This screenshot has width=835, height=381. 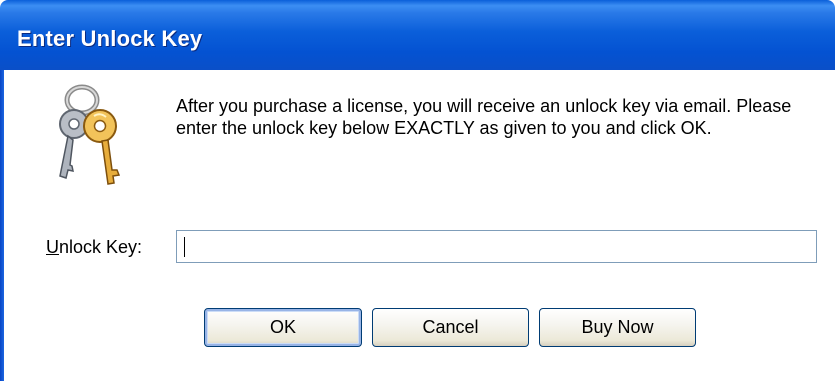 What do you see at coordinates (90, 134) in the screenshot?
I see `keys-icon` at bounding box center [90, 134].